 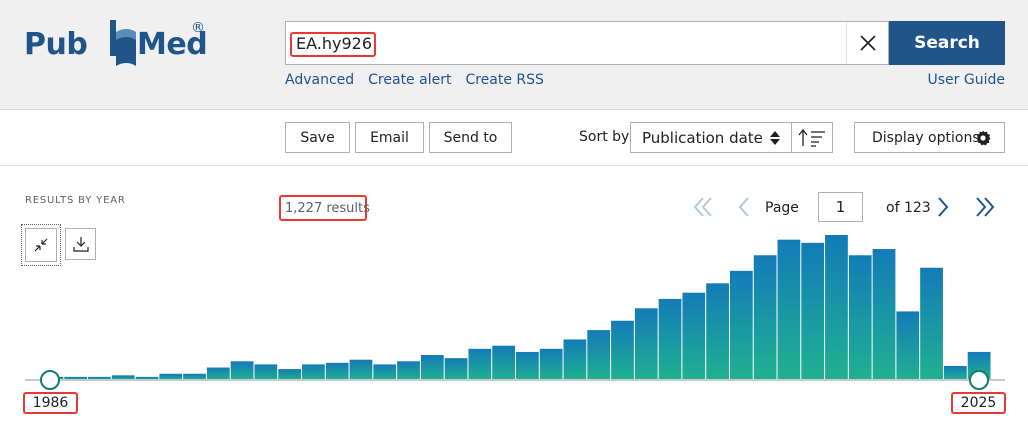 What do you see at coordinates (123, 43) in the screenshot?
I see `pubmed-book-icon` at bounding box center [123, 43].